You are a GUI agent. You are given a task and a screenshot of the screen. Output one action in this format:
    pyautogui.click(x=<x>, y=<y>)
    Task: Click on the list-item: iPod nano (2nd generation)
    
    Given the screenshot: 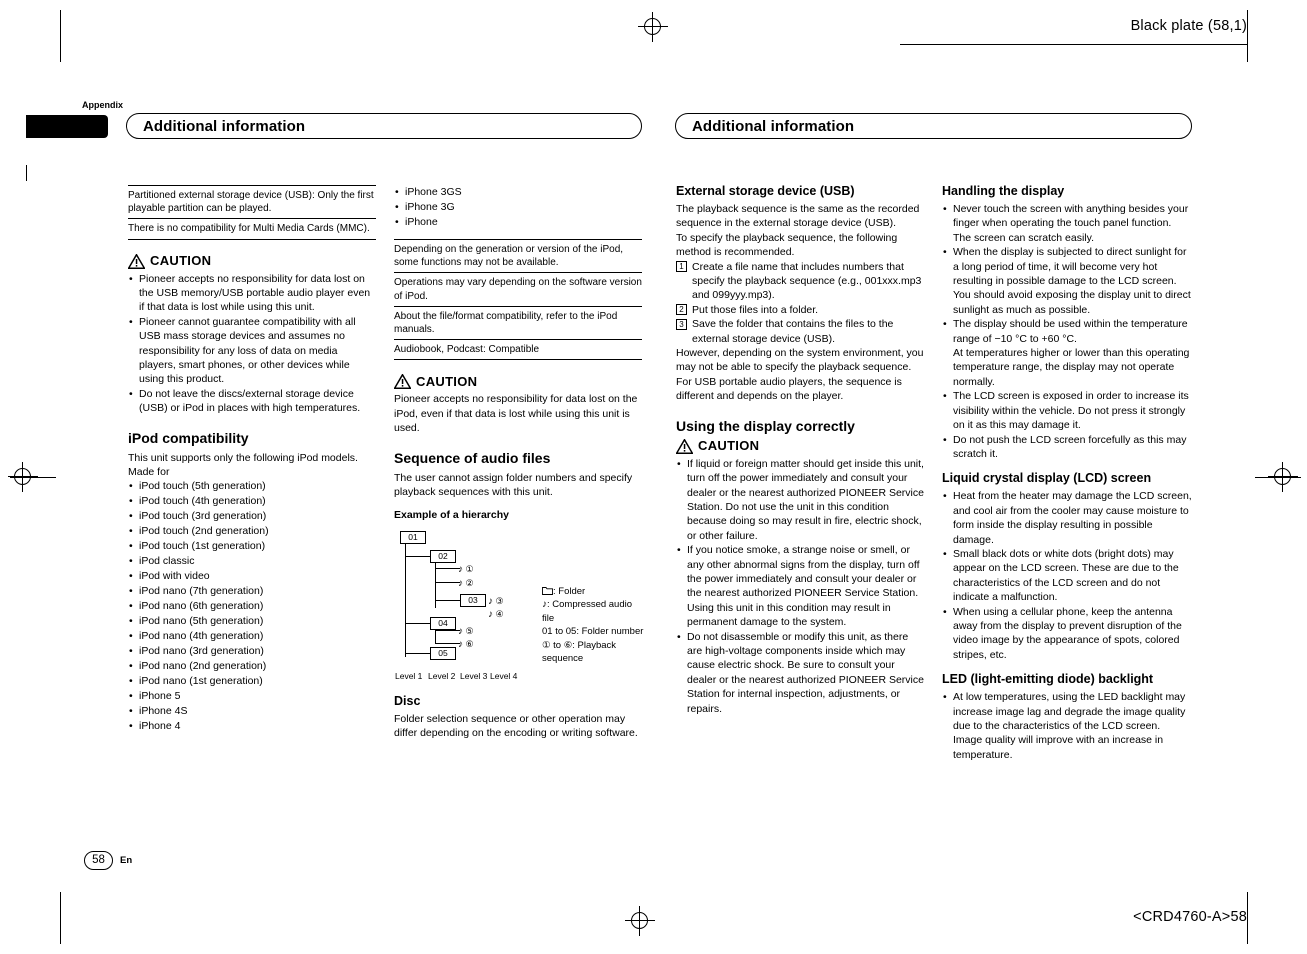 What is the action you would take?
    pyautogui.click(x=252, y=666)
    